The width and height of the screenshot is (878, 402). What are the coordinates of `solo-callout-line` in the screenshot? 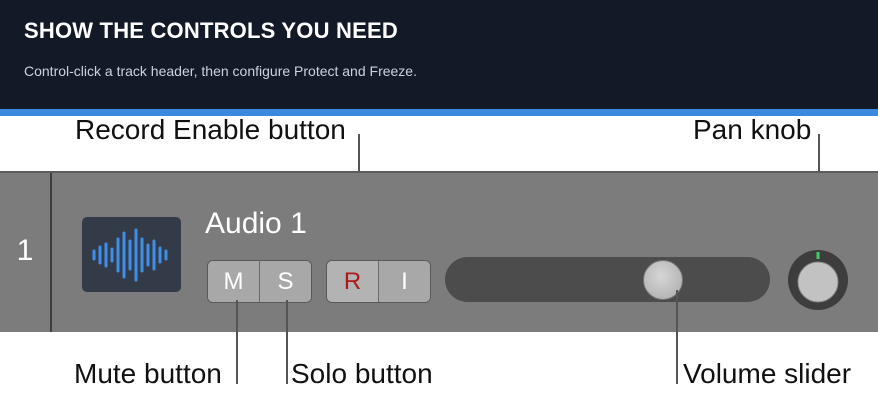 It's located at (287, 342).